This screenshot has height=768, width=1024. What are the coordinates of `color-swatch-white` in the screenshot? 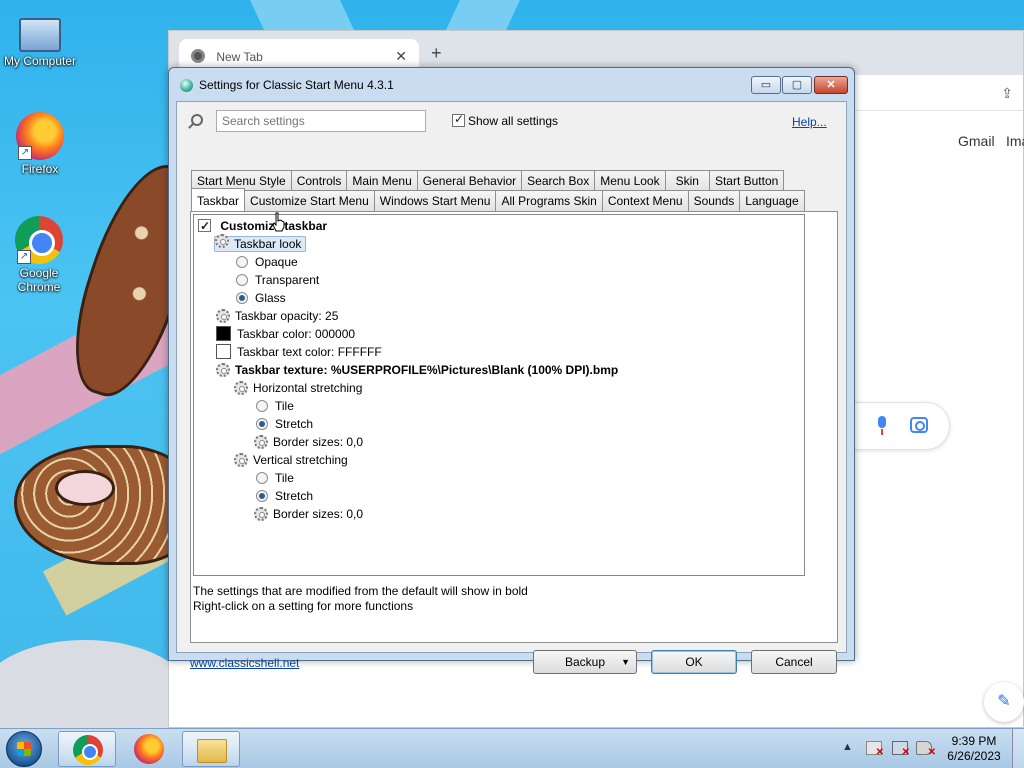 It's located at (223, 352).